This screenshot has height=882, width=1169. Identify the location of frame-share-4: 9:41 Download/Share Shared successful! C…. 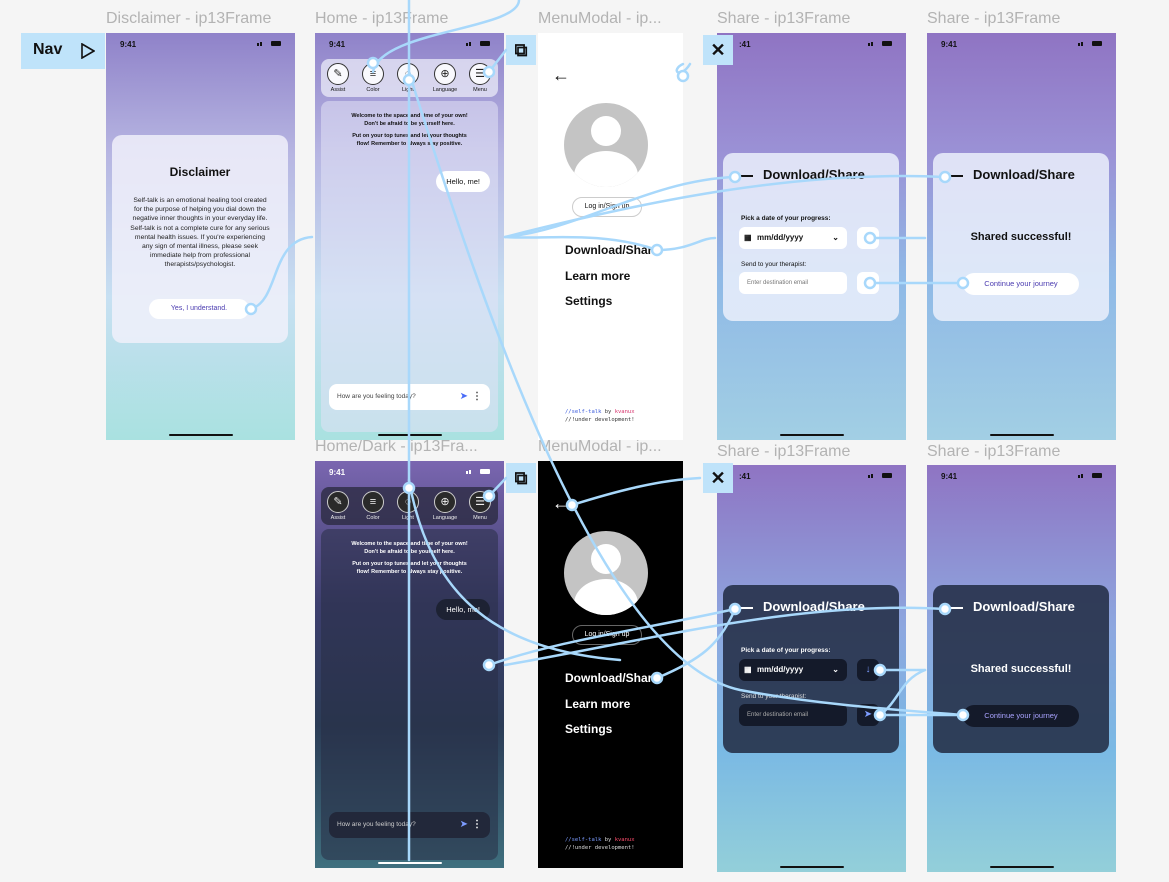
(1021, 668).